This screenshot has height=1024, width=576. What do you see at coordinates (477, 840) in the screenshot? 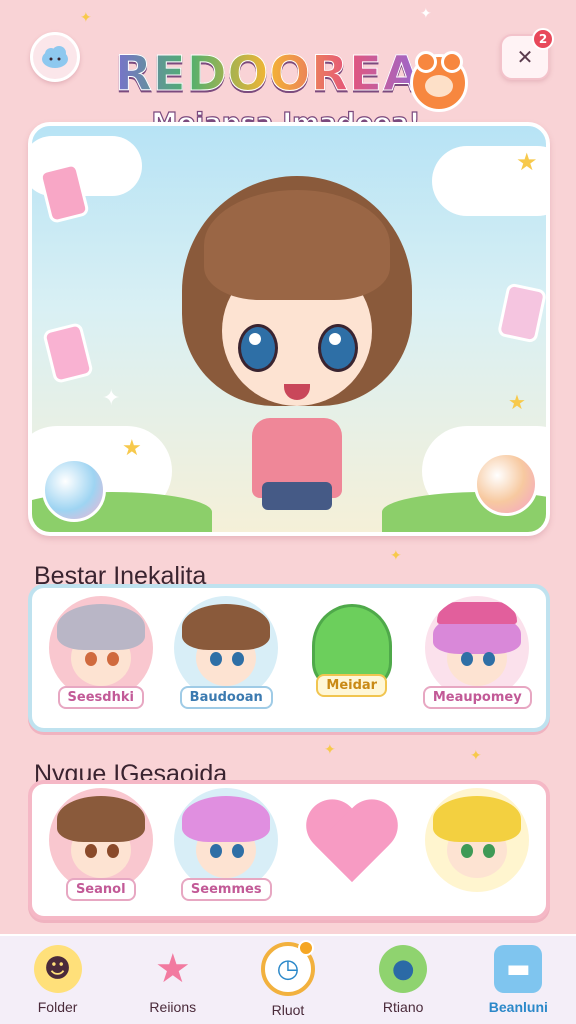
I see `cat-ear-character-icon` at bounding box center [477, 840].